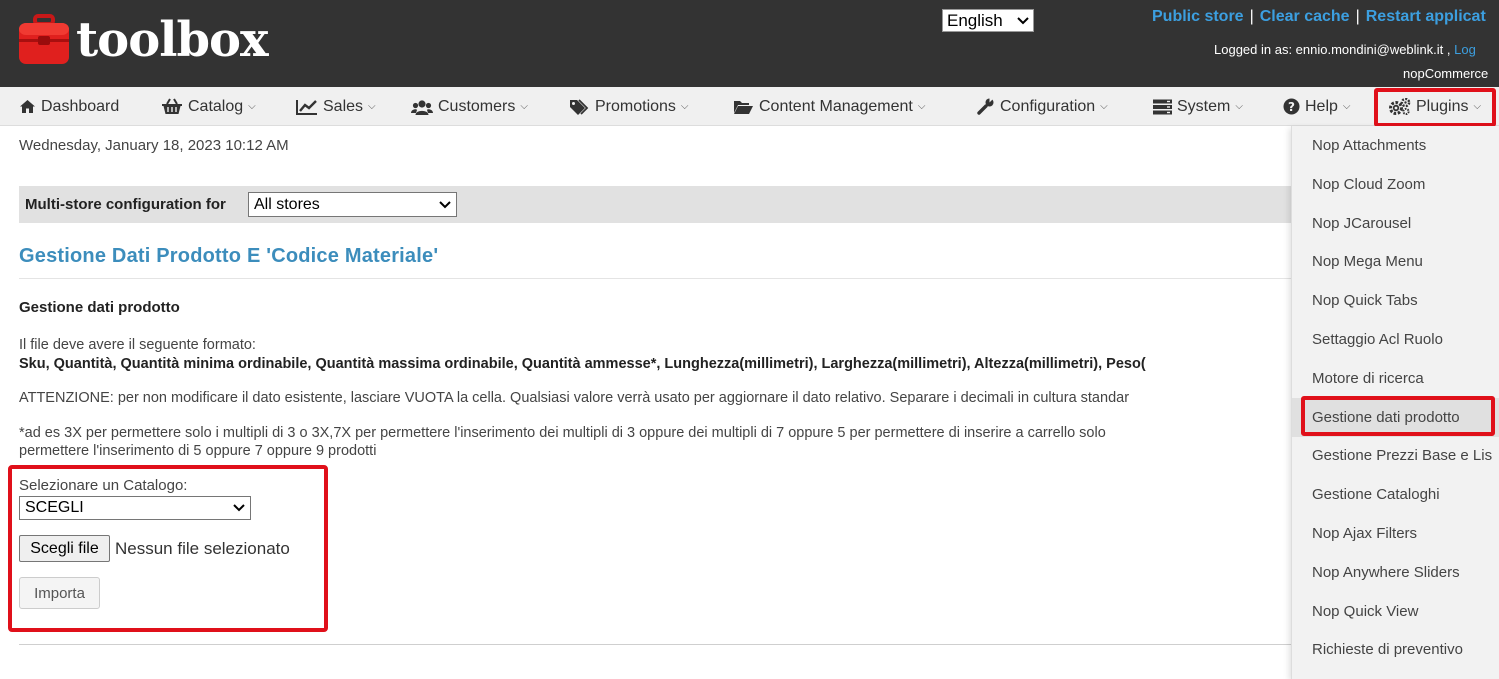 This screenshot has width=1499, height=679. Describe the element at coordinates (1446, 73) in the screenshot. I see `version-text: nopCommerce` at that location.